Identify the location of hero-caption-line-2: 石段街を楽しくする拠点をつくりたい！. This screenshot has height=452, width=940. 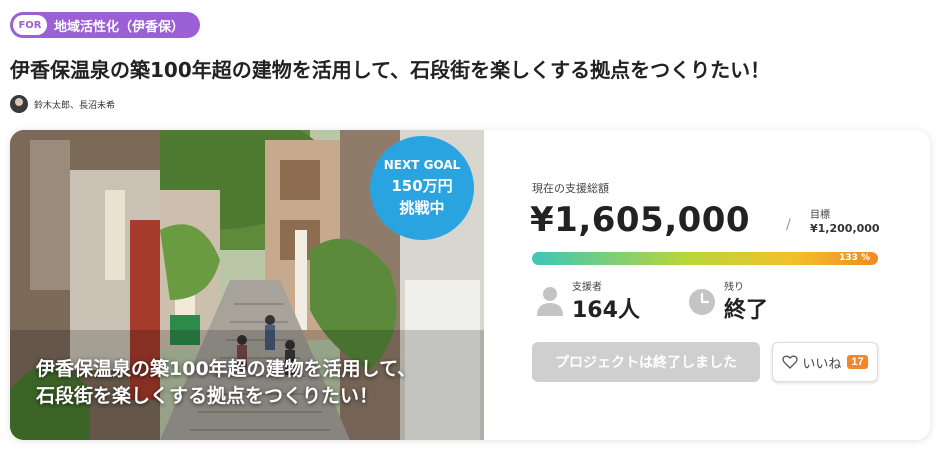
(207, 396).